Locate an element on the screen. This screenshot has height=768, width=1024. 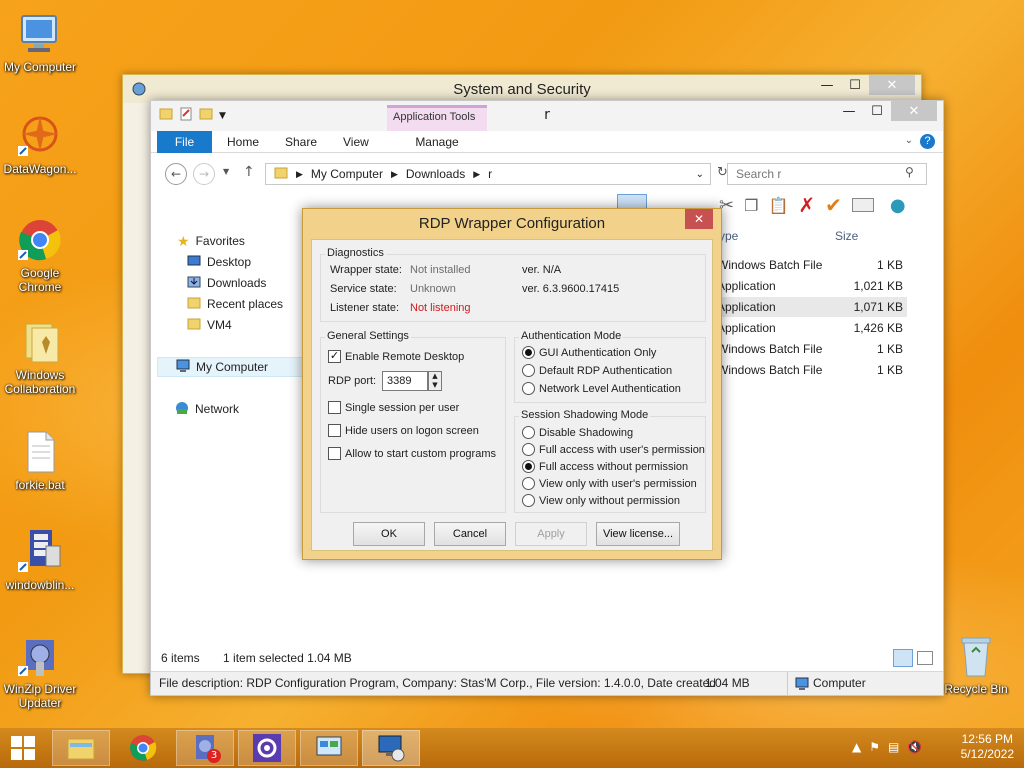
checkmark-icon: ✔ is located at coordinates (833, 205).